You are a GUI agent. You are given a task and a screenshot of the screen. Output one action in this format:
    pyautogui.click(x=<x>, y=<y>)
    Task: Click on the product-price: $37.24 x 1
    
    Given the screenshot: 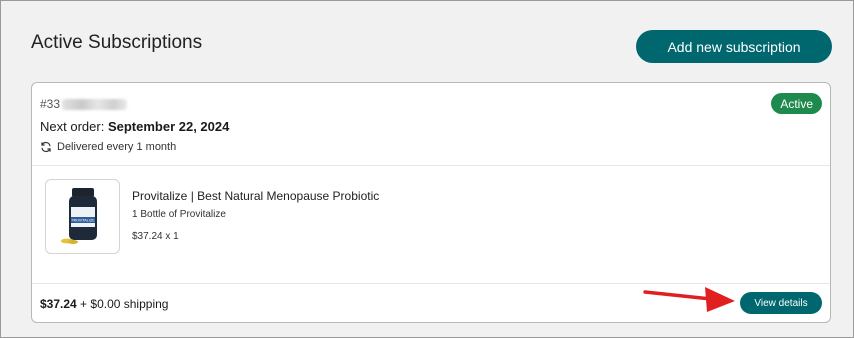 What is the action you would take?
    pyautogui.click(x=155, y=236)
    